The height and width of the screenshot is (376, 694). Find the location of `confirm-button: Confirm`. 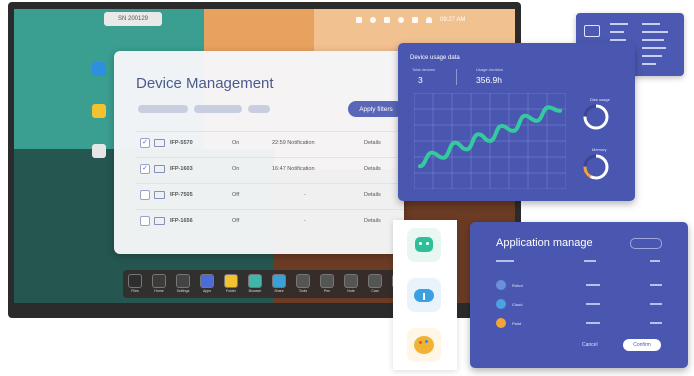

confirm-button: Confirm is located at coordinates (642, 345).